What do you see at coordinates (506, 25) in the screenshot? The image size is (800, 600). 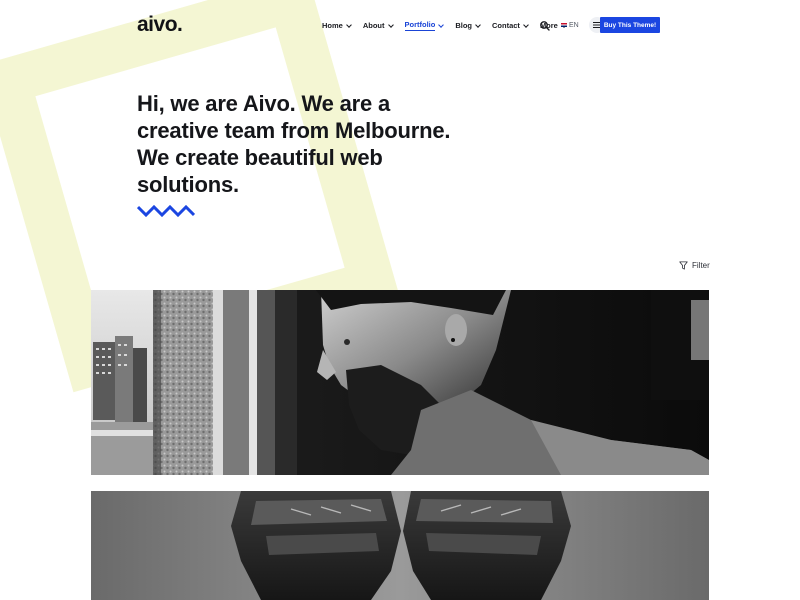 I see `nav-item-label: Contact` at bounding box center [506, 25].